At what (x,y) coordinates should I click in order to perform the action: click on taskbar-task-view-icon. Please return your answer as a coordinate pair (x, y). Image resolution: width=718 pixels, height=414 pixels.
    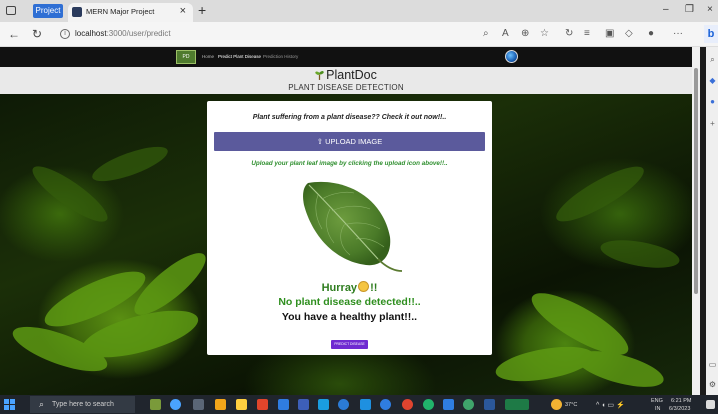
    Looking at the image, I should click on (198, 404).